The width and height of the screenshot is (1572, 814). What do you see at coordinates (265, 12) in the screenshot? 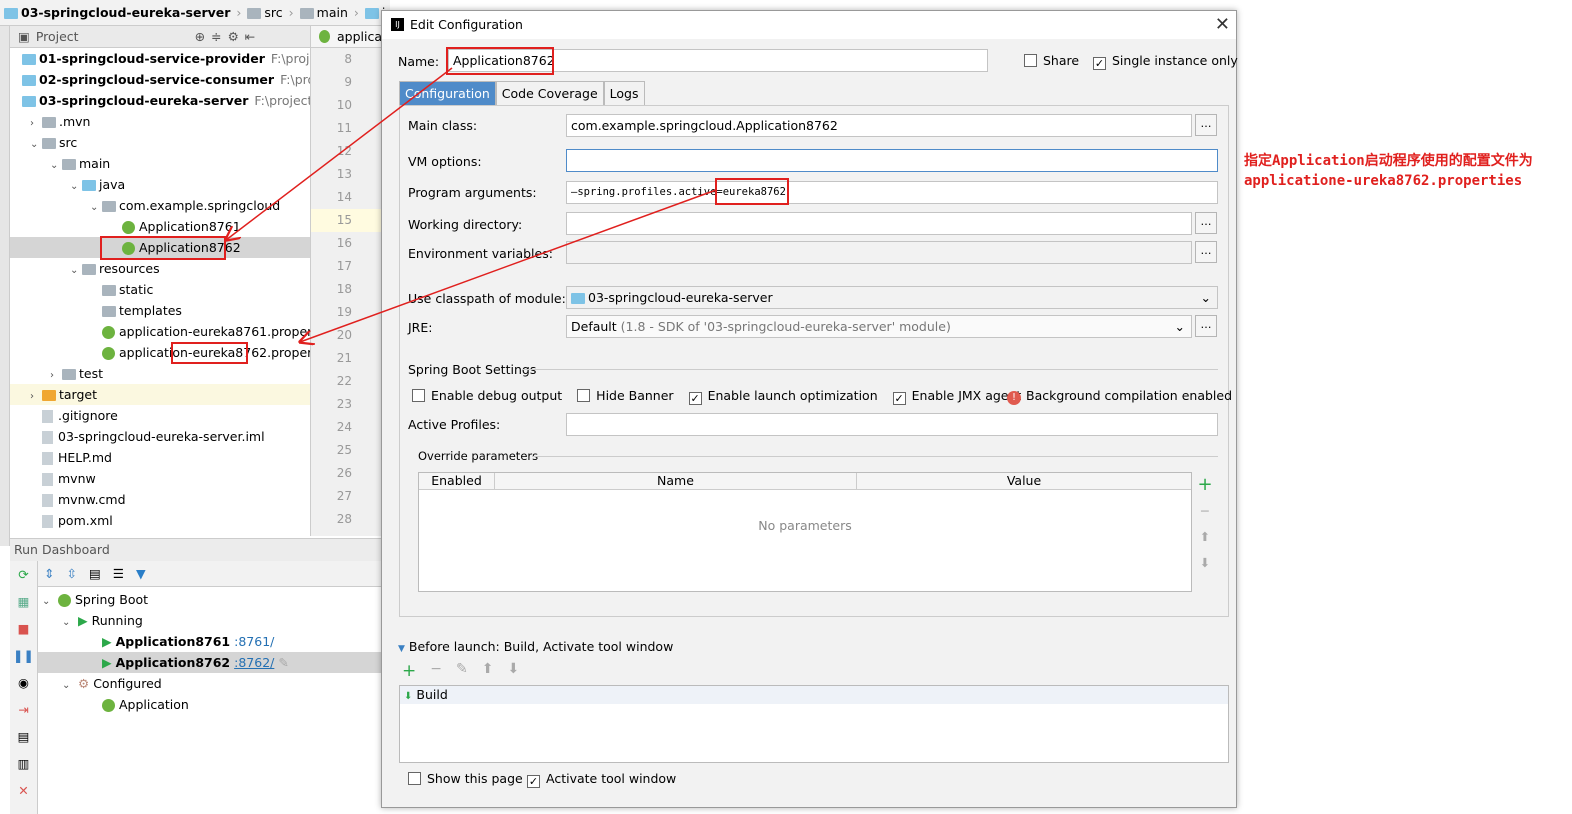
I see `breadcrumb-item: src` at bounding box center [265, 12].